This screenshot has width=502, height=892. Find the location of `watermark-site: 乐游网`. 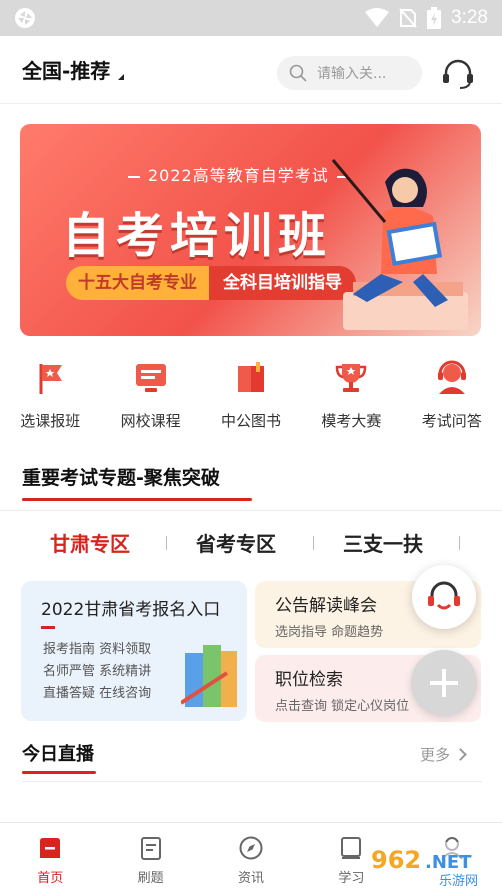

watermark-site: 乐游网 is located at coordinates (458, 881).